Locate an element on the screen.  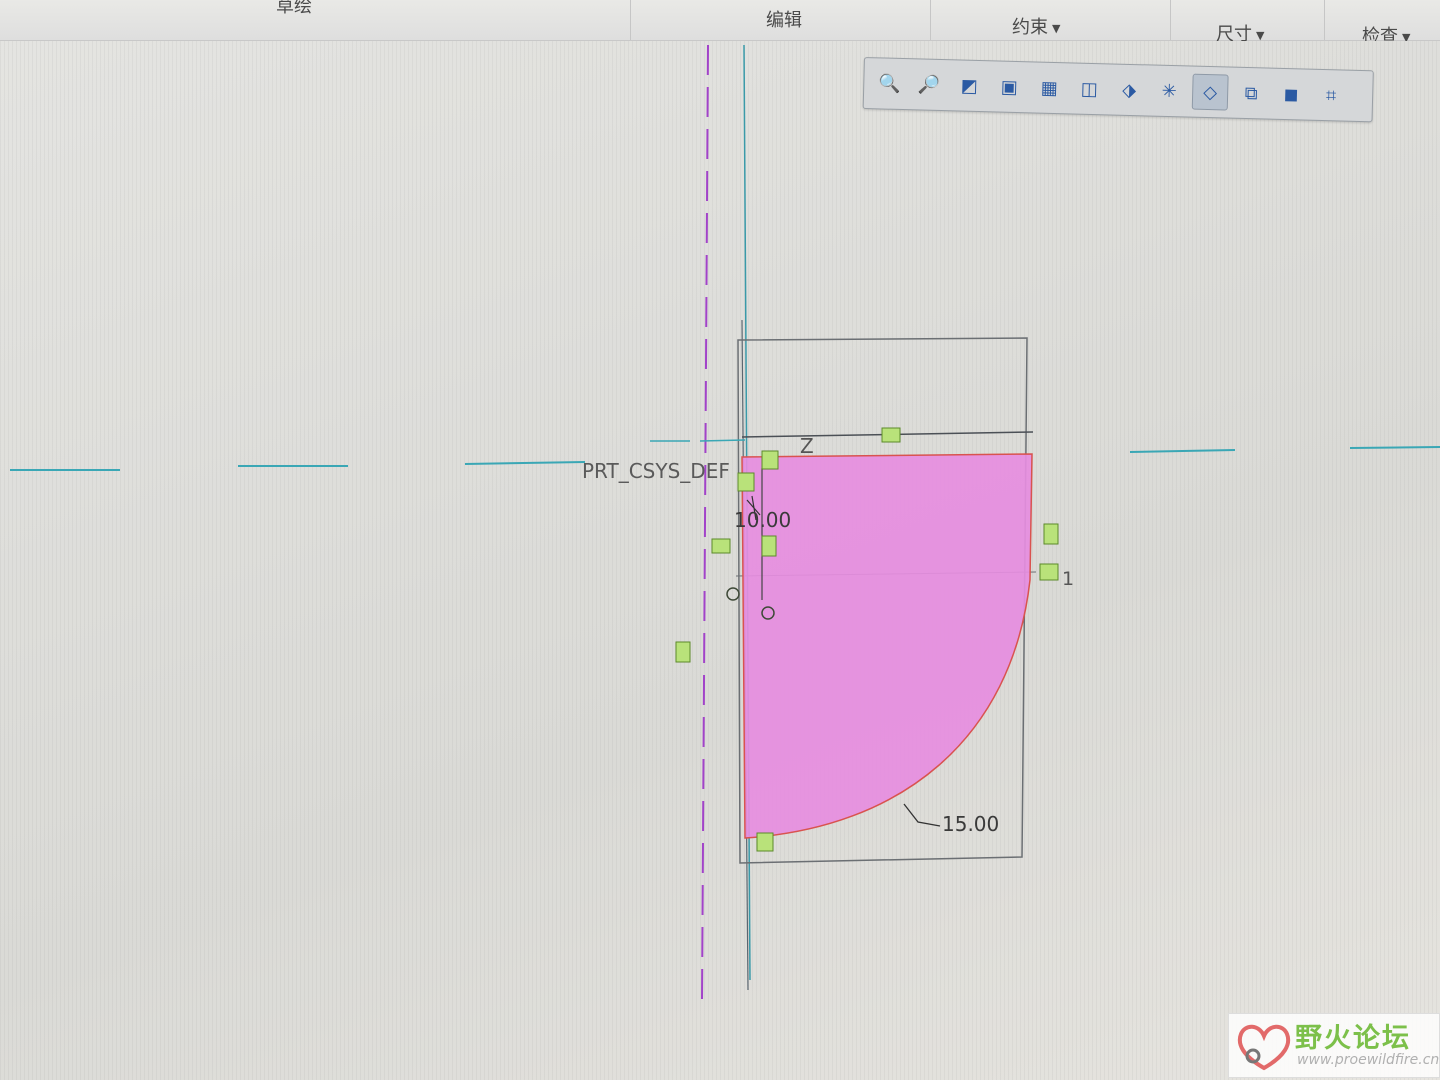
shaded-icon: ◼ is located at coordinates (1291, 94).